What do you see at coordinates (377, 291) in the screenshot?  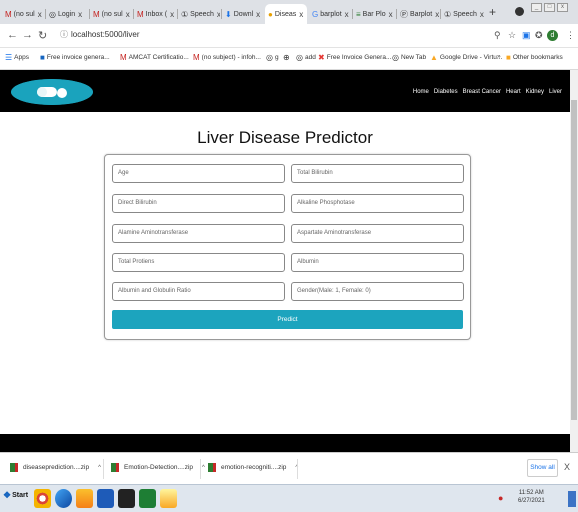 I see `gender-input: Gender(Male: 1, Female: 0)` at bounding box center [377, 291].